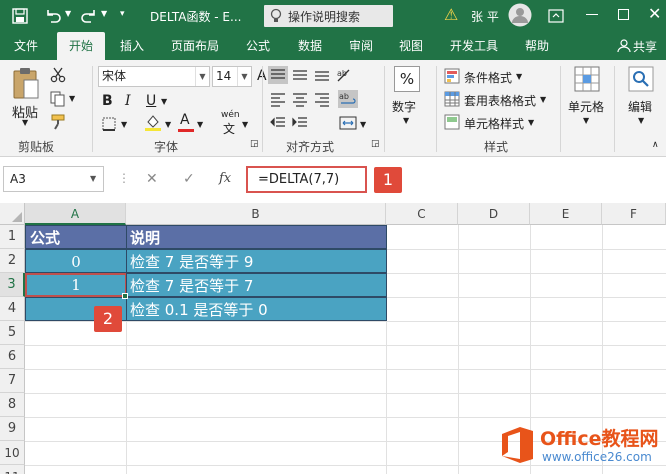 This screenshot has height=474, width=666. Describe the element at coordinates (200, 124) in the screenshot. I see `font-color-dropdown-icon: ▼` at that location.